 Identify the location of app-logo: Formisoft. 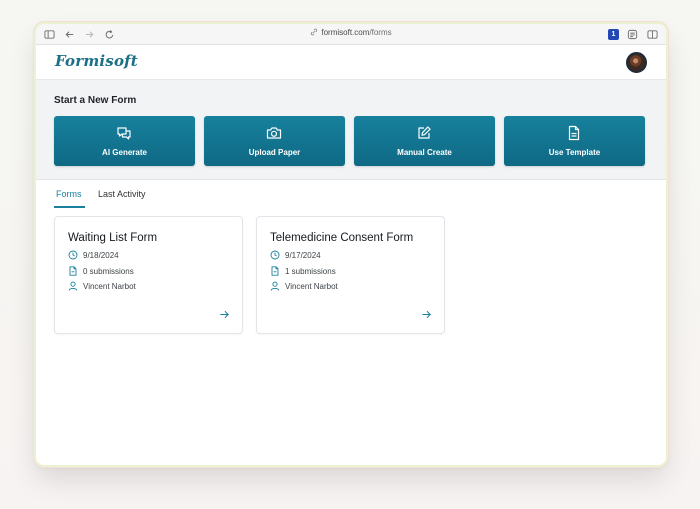
(96, 61).